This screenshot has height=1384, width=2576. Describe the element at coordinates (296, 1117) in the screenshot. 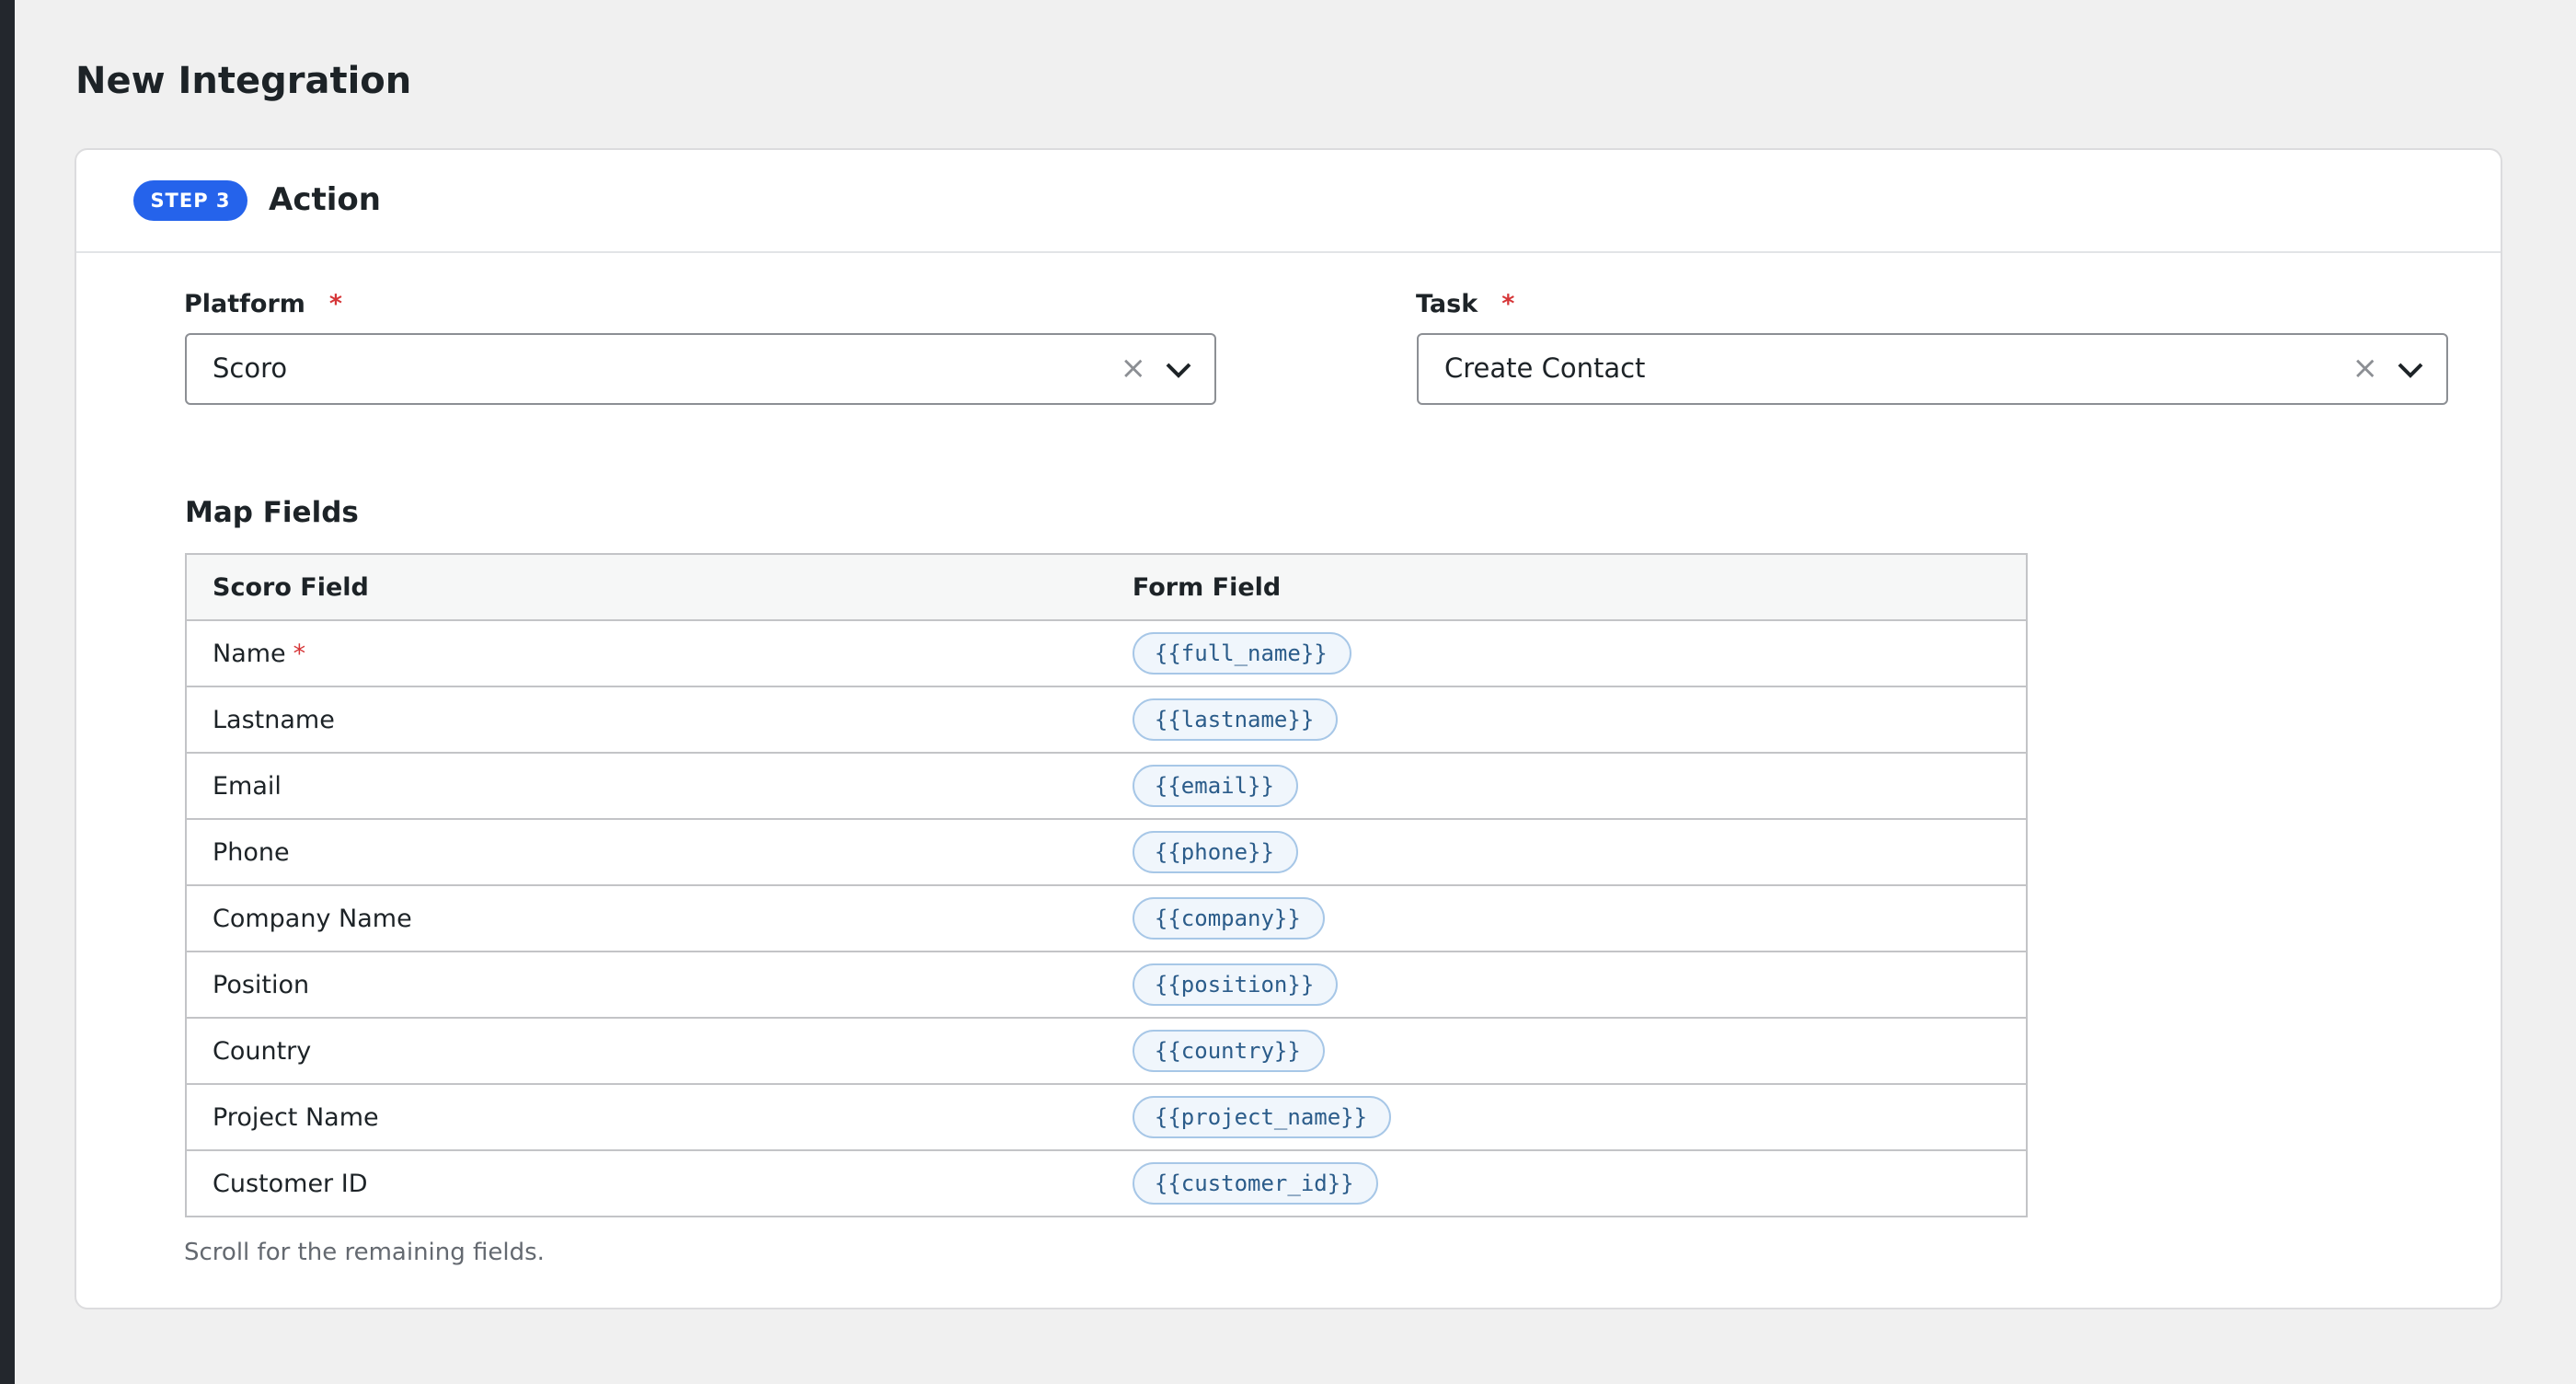

I see `scoro-field-name: Project Name` at that location.